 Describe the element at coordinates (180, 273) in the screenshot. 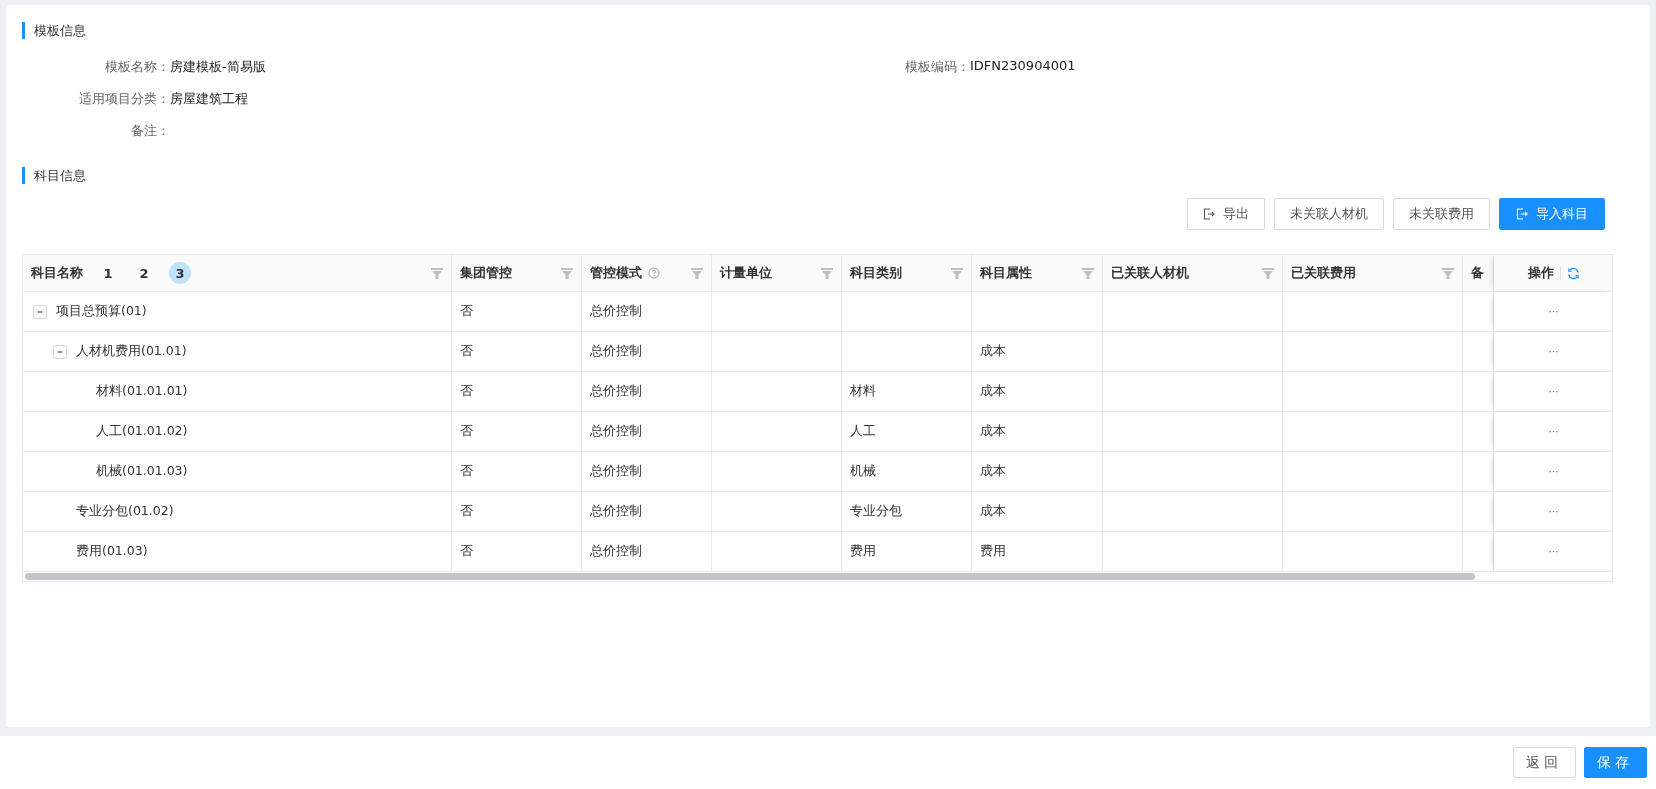

I see `level-button: 3` at that location.